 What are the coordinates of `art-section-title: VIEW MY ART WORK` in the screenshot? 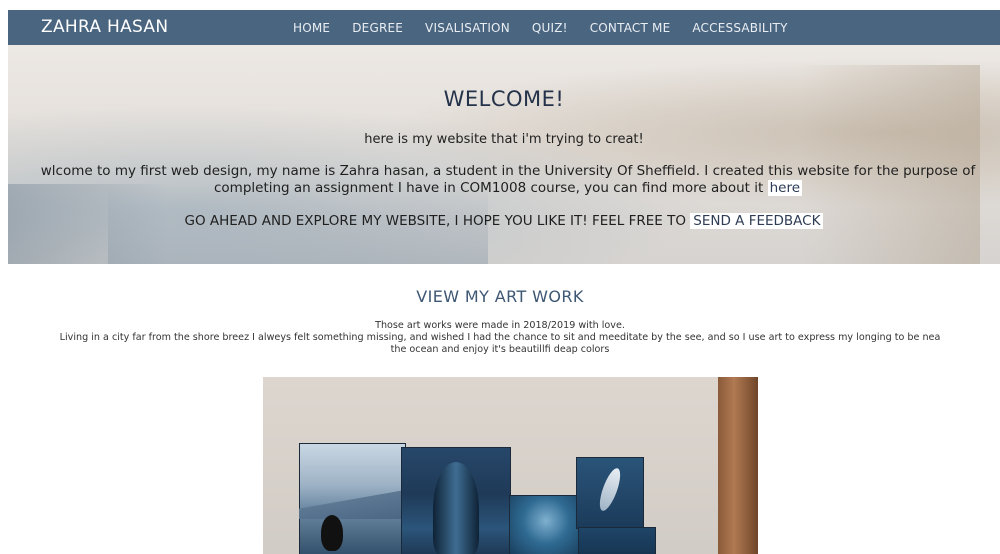 It's located at (500, 296).